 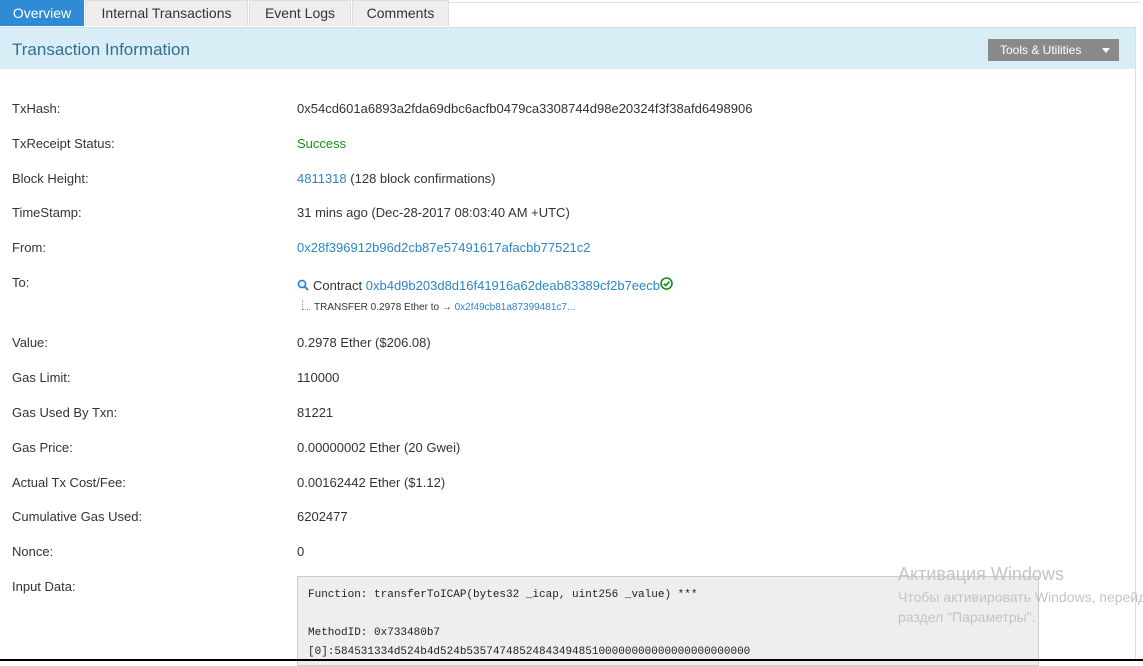 I want to click on tab-comments: Comments, so click(x=400, y=13).